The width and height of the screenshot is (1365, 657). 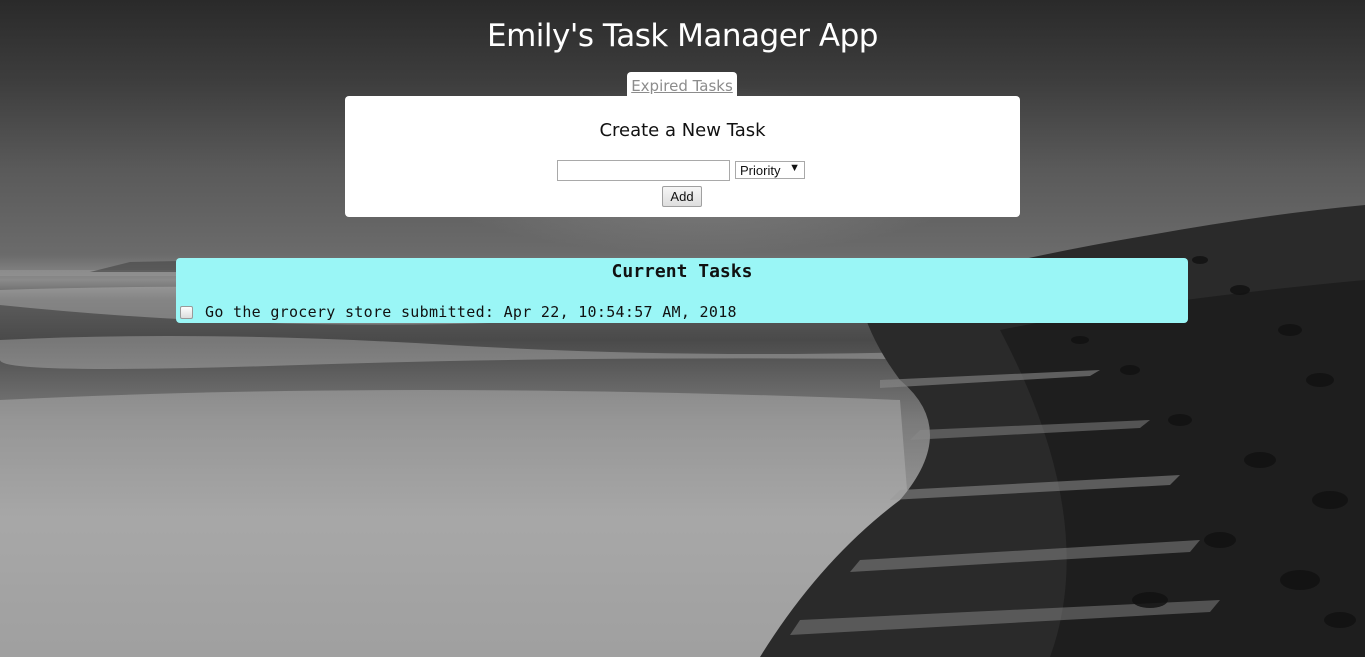 I want to click on create-task-panel: Create a New Task Priority ▼ Add, so click(x=682, y=156).